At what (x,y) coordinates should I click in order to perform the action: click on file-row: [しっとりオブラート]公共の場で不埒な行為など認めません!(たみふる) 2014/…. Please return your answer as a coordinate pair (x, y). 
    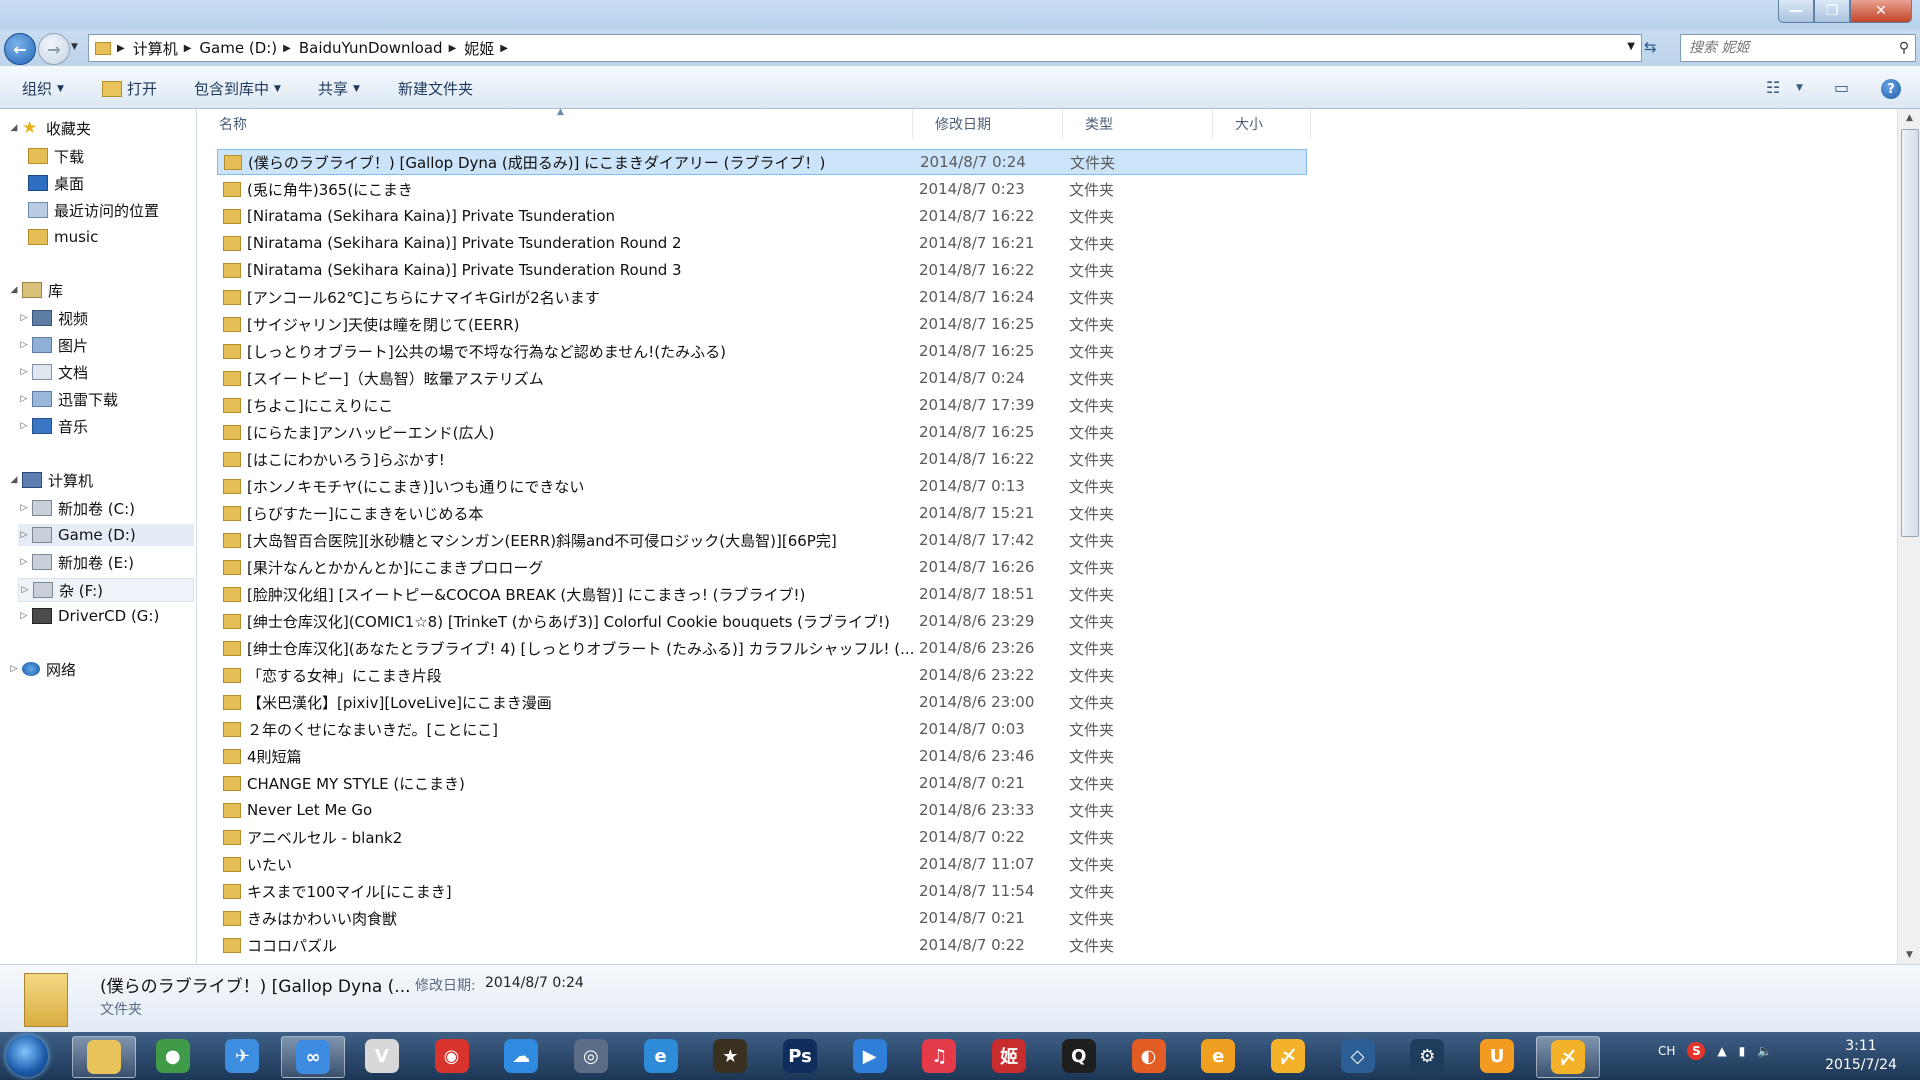
    Looking at the image, I should click on (762, 351).